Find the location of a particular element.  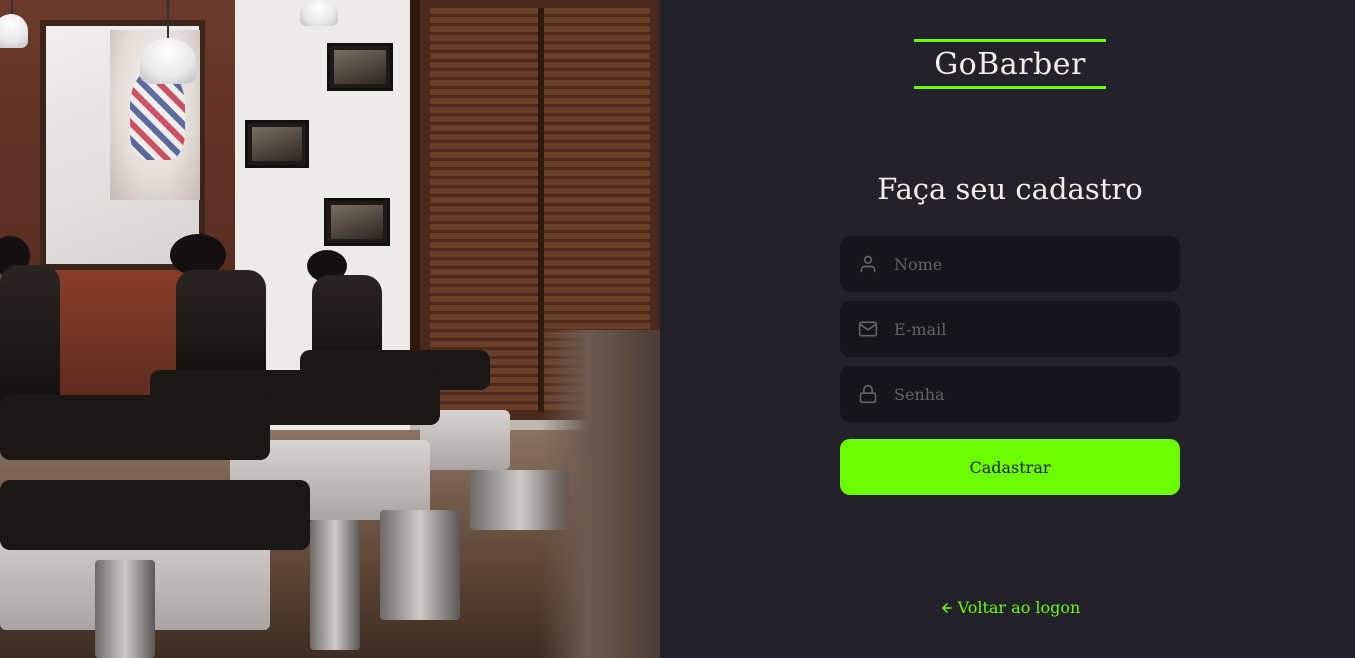

name-field is located at coordinates (1010, 264).